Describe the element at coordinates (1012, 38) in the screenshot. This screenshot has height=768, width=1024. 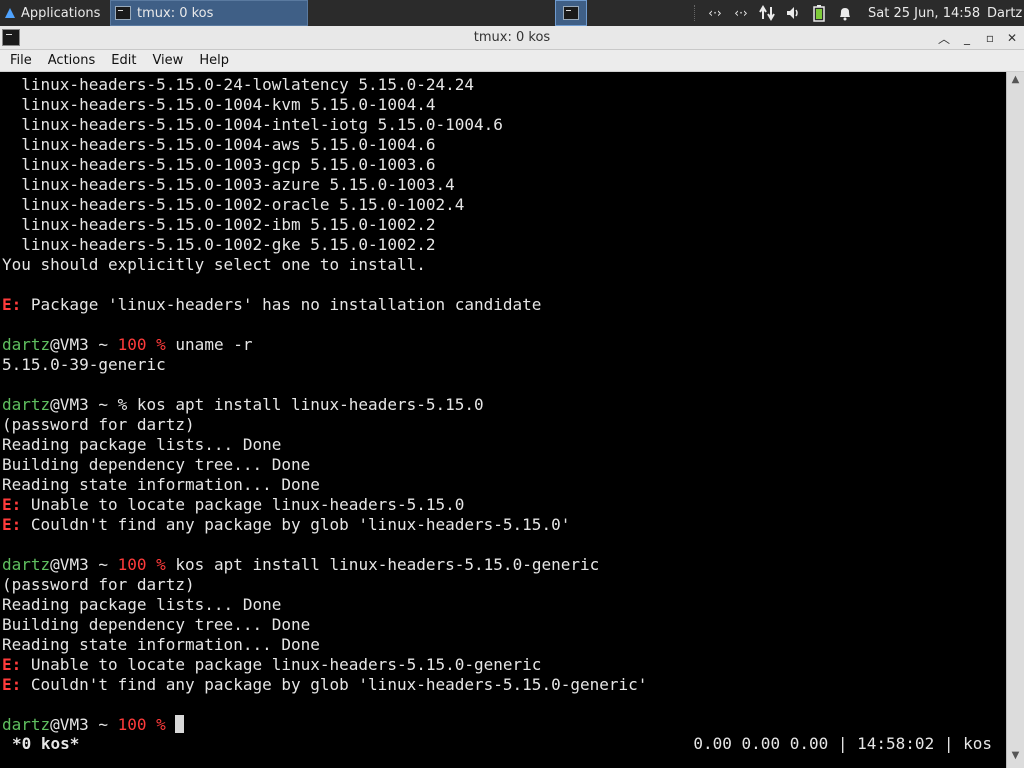
I see `close-button: ✕` at that location.